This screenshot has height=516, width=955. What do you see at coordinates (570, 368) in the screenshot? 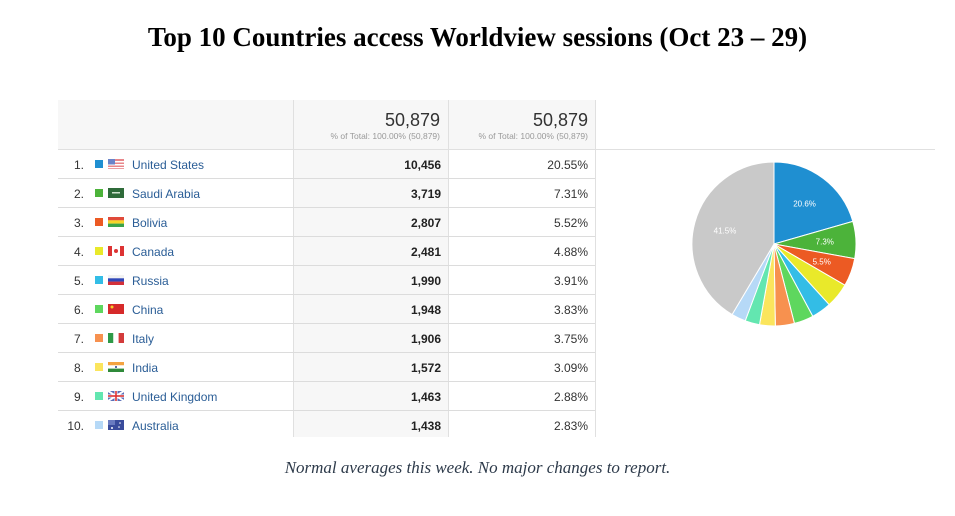
I see `percent-value: 3.09%` at bounding box center [570, 368].